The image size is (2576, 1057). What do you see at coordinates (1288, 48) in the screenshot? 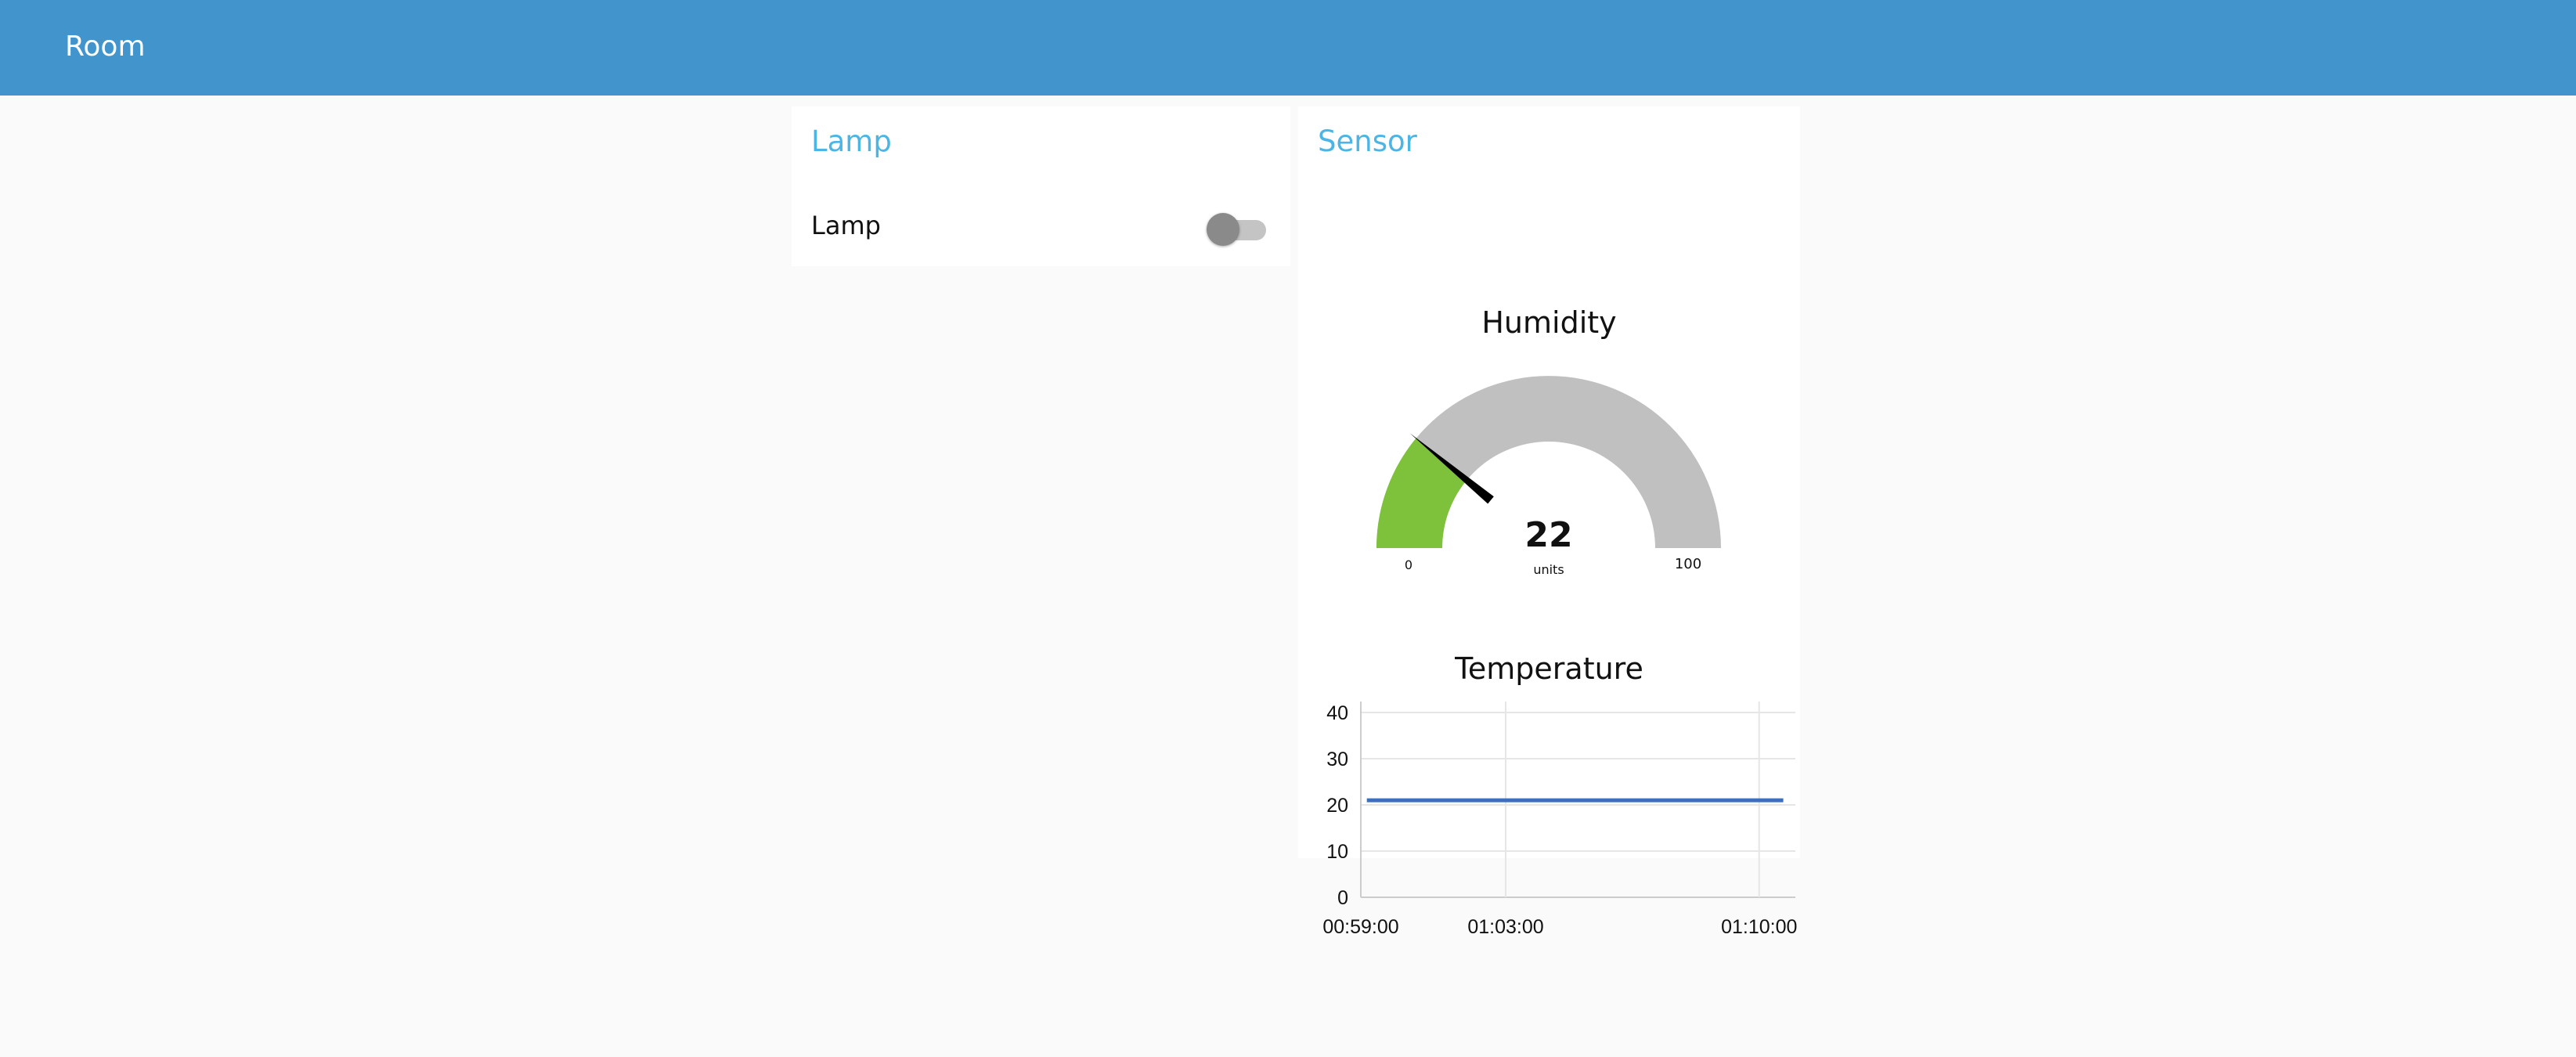
I see `top-bar: Room` at bounding box center [1288, 48].